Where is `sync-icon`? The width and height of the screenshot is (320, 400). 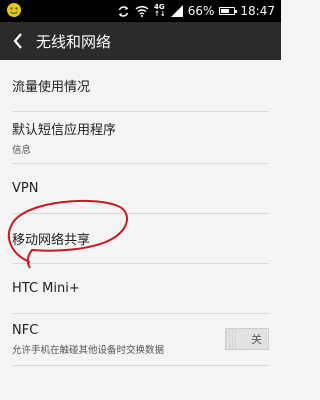 sync-icon is located at coordinates (123, 11).